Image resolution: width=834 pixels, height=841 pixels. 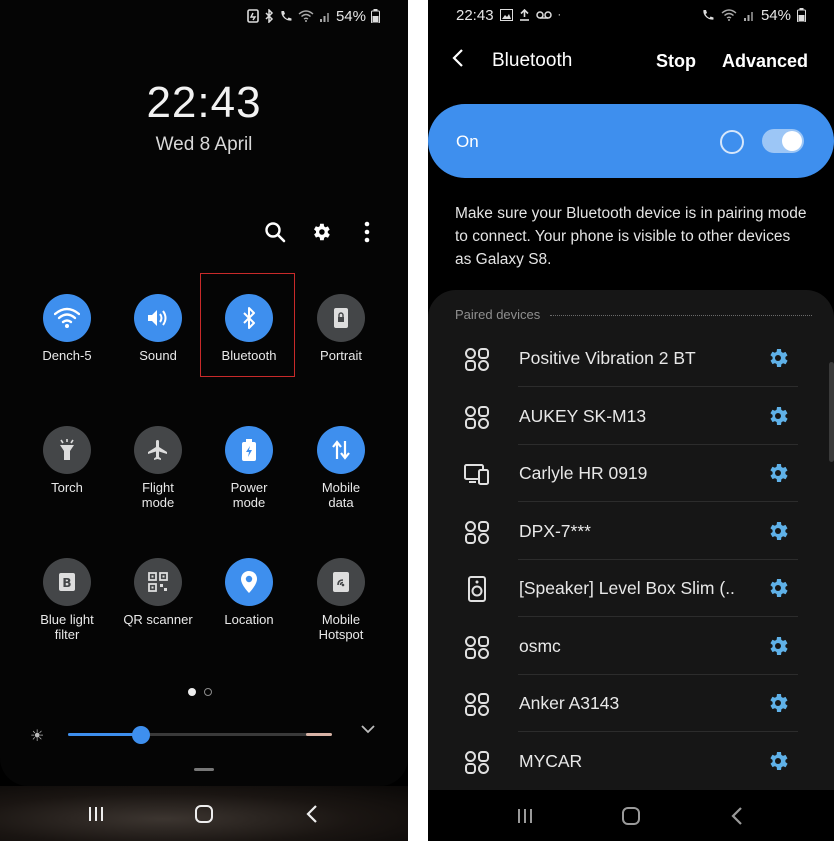 What do you see at coordinates (208, 692) in the screenshot?
I see `page-dot` at bounding box center [208, 692].